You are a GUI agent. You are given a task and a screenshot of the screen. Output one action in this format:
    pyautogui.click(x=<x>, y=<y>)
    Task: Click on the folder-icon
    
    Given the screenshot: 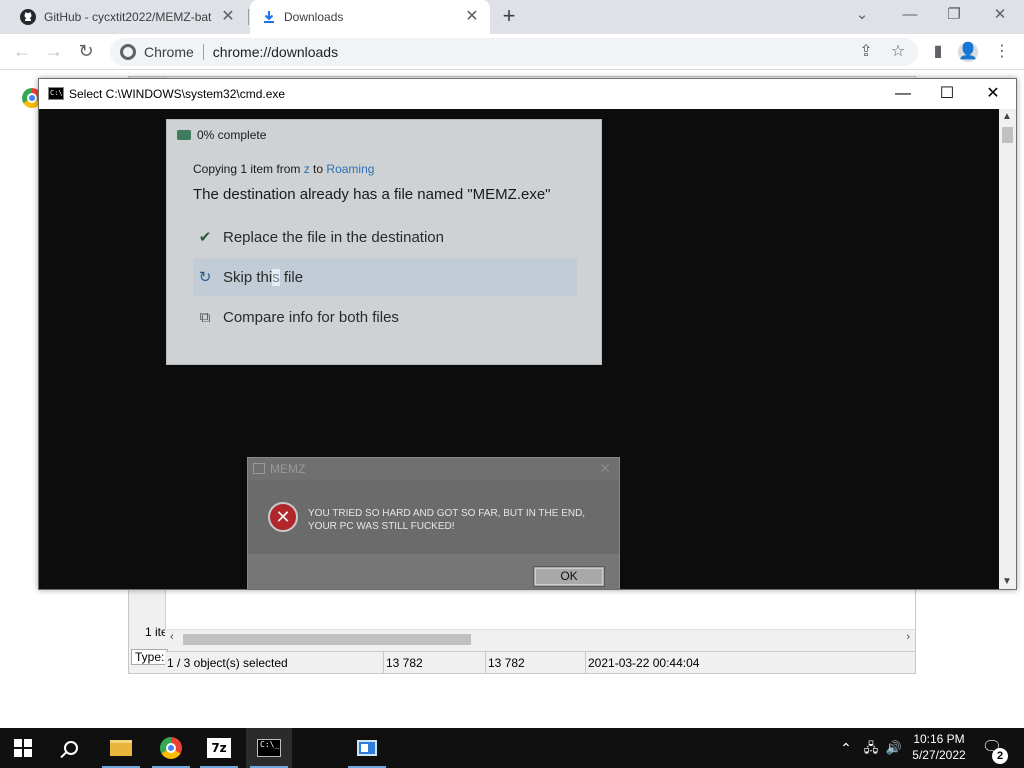 What is the action you would take?
    pyautogui.click(x=121, y=748)
    